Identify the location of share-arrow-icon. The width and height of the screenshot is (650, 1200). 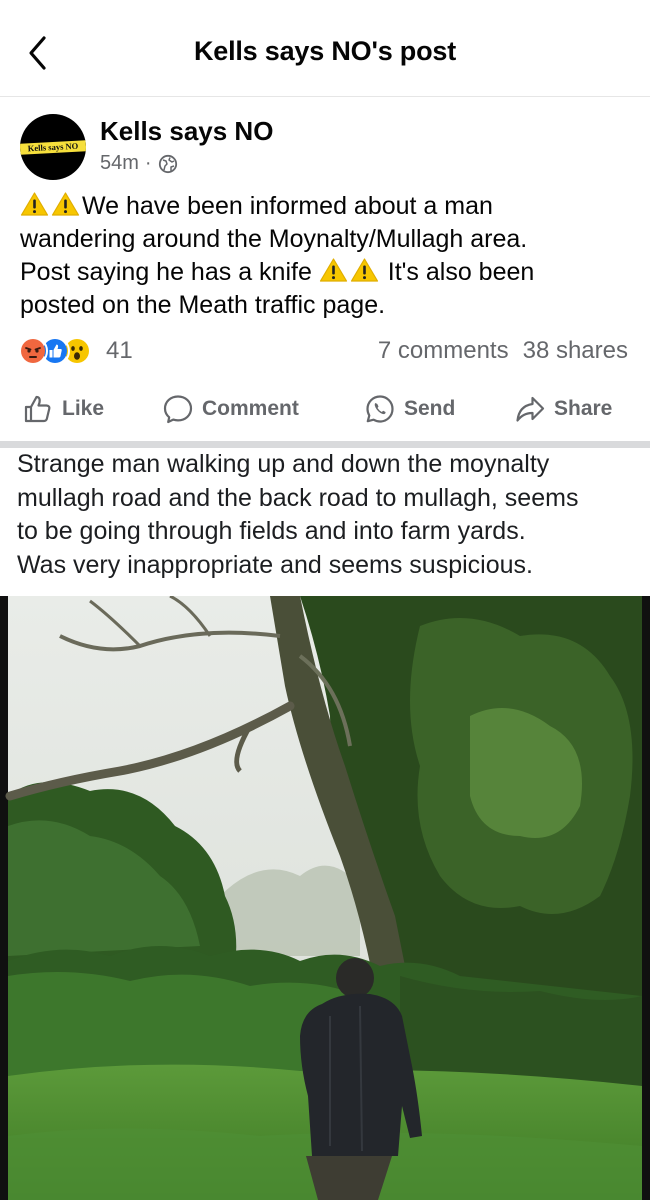
(530, 409).